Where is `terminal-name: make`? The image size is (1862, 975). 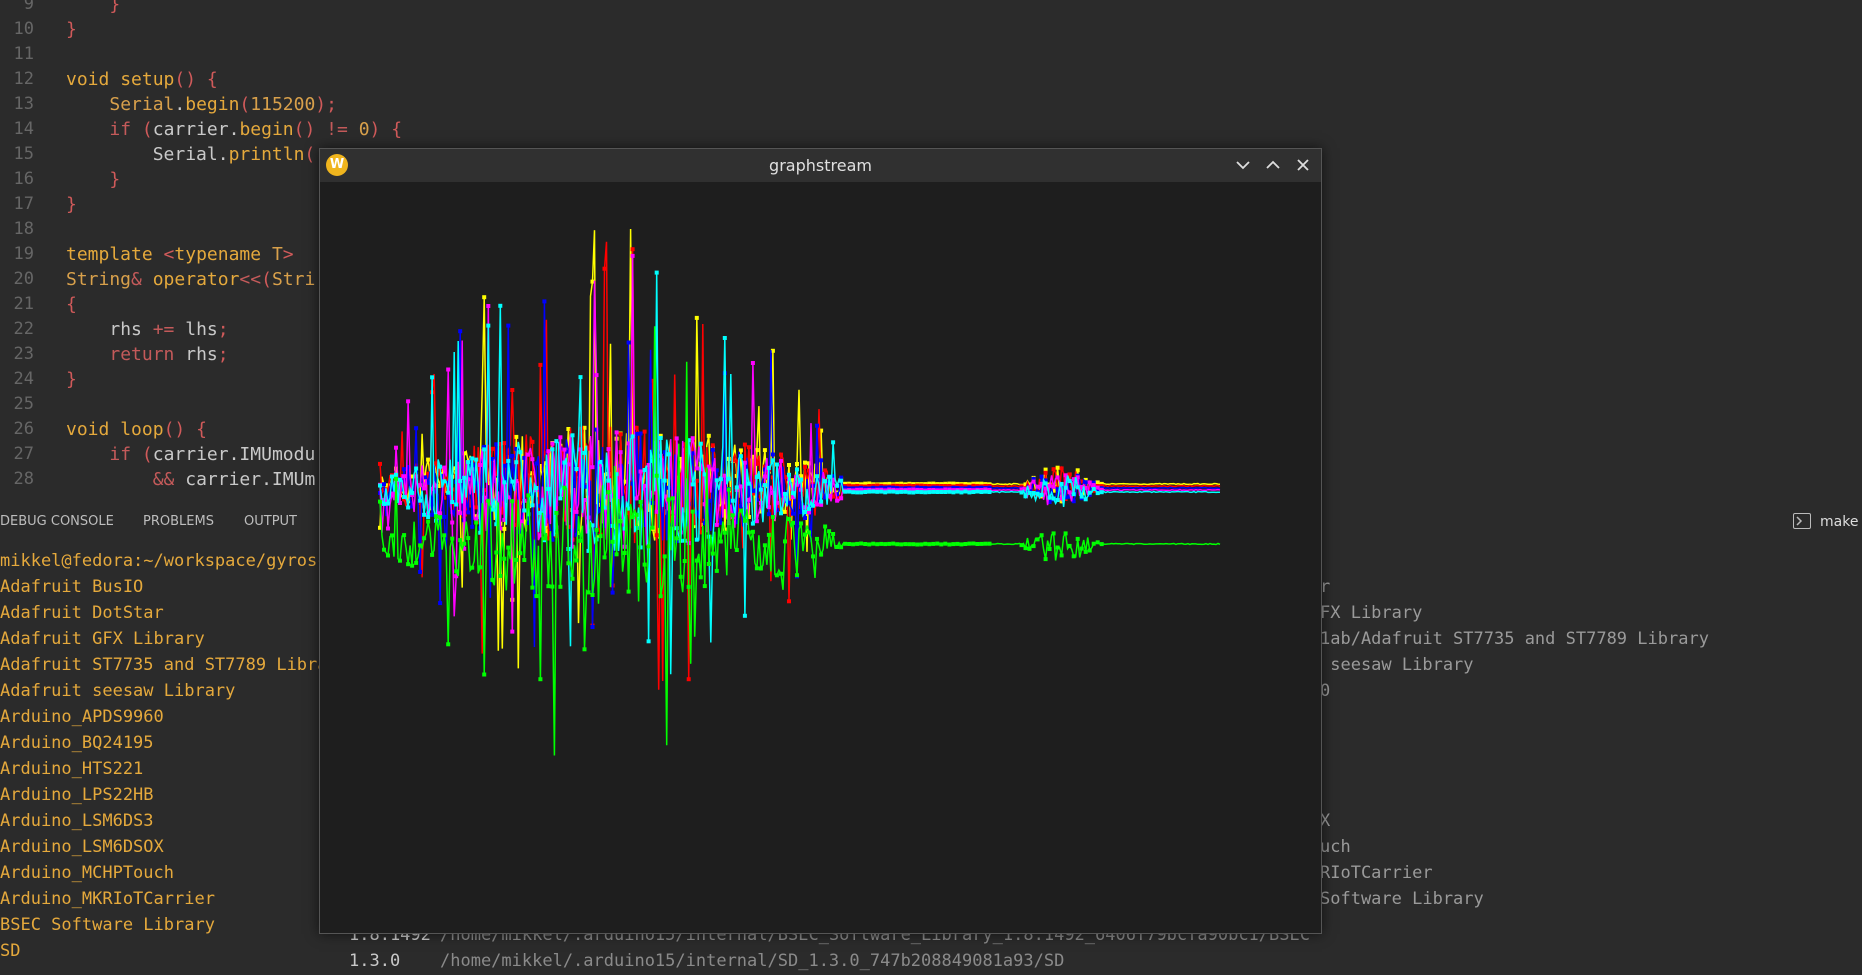
terminal-name: make is located at coordinates (1839, 522).